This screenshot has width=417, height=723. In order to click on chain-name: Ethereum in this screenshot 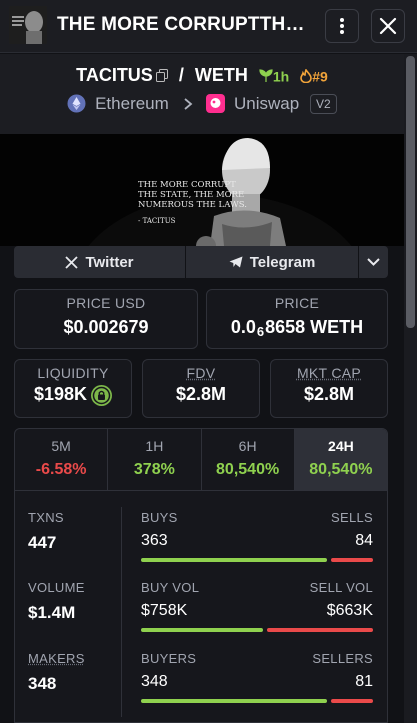, I will do `click(132, 103)`.